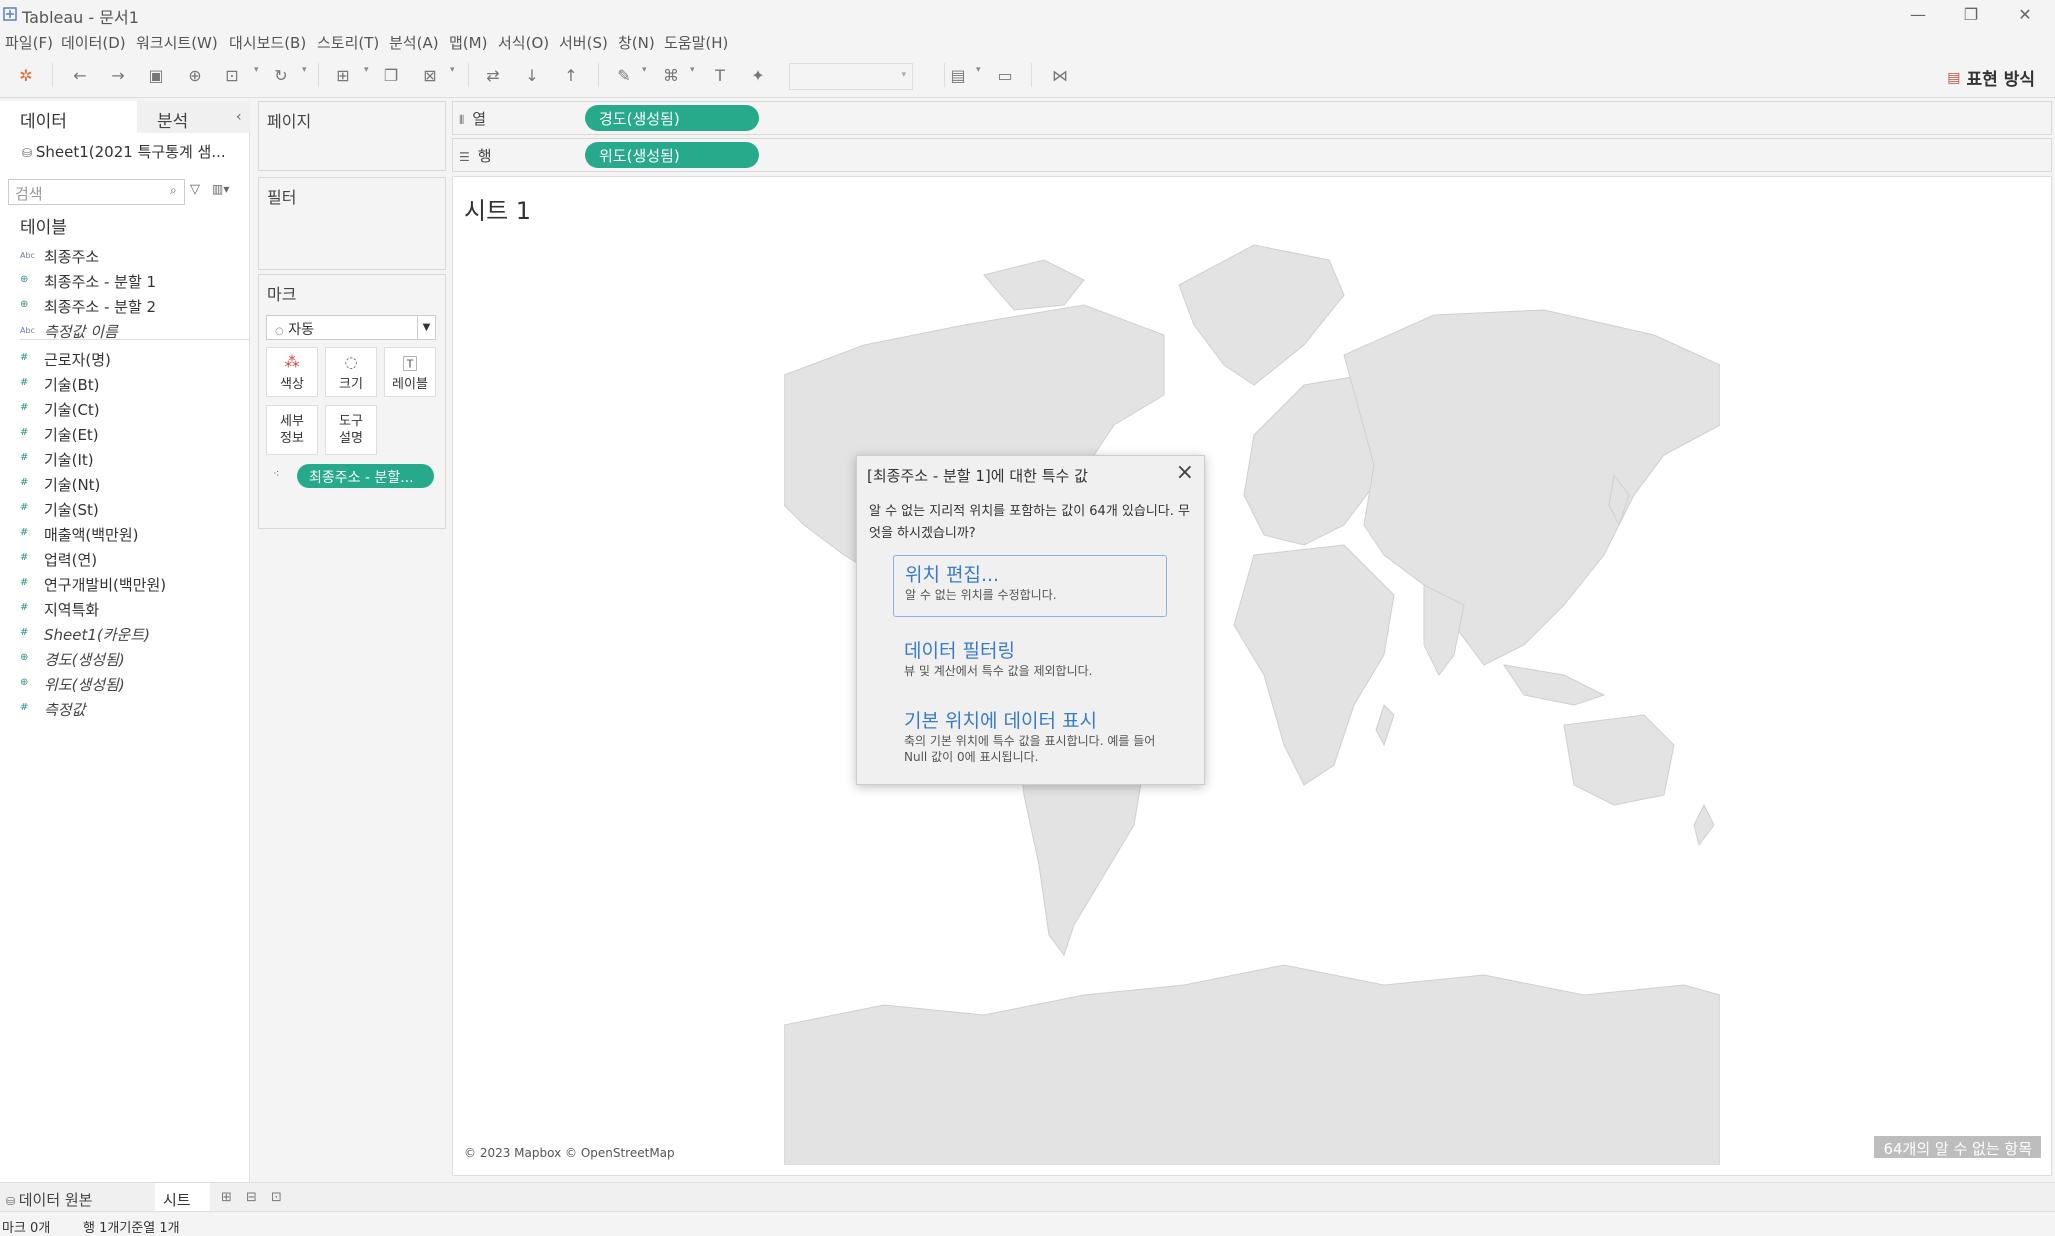 The width and height of the screenshot is (2055, 1236). Describe the element at coordinates (672, 118) in the screenshot. I see `longitude-pill: 경도(생성됨)` at that location.